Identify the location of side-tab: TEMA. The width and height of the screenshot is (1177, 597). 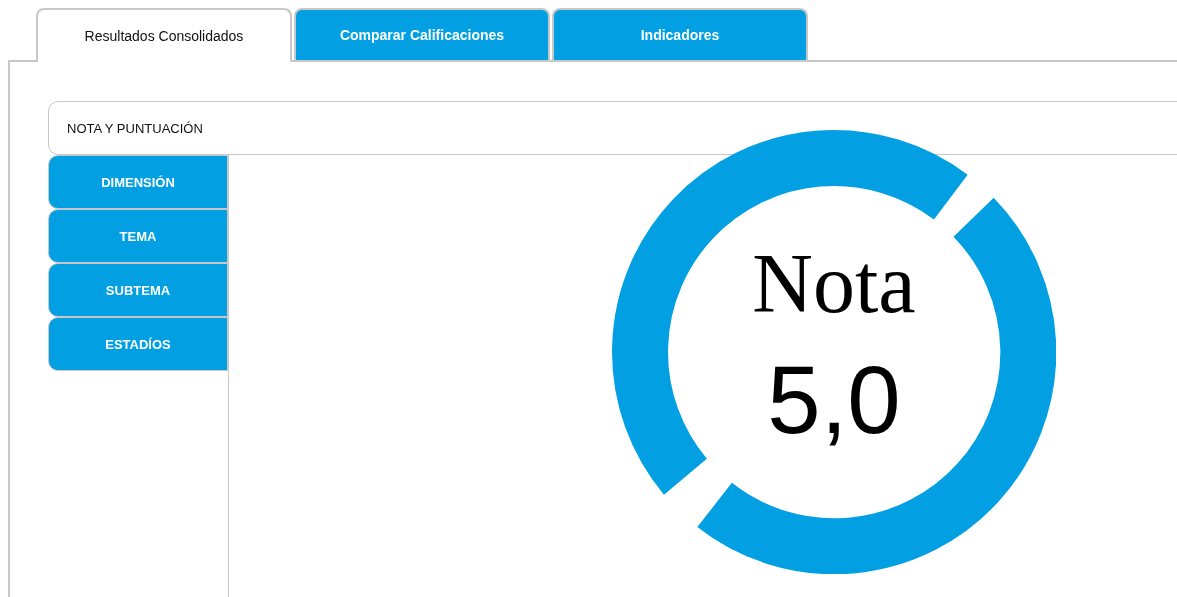
(138, 236).